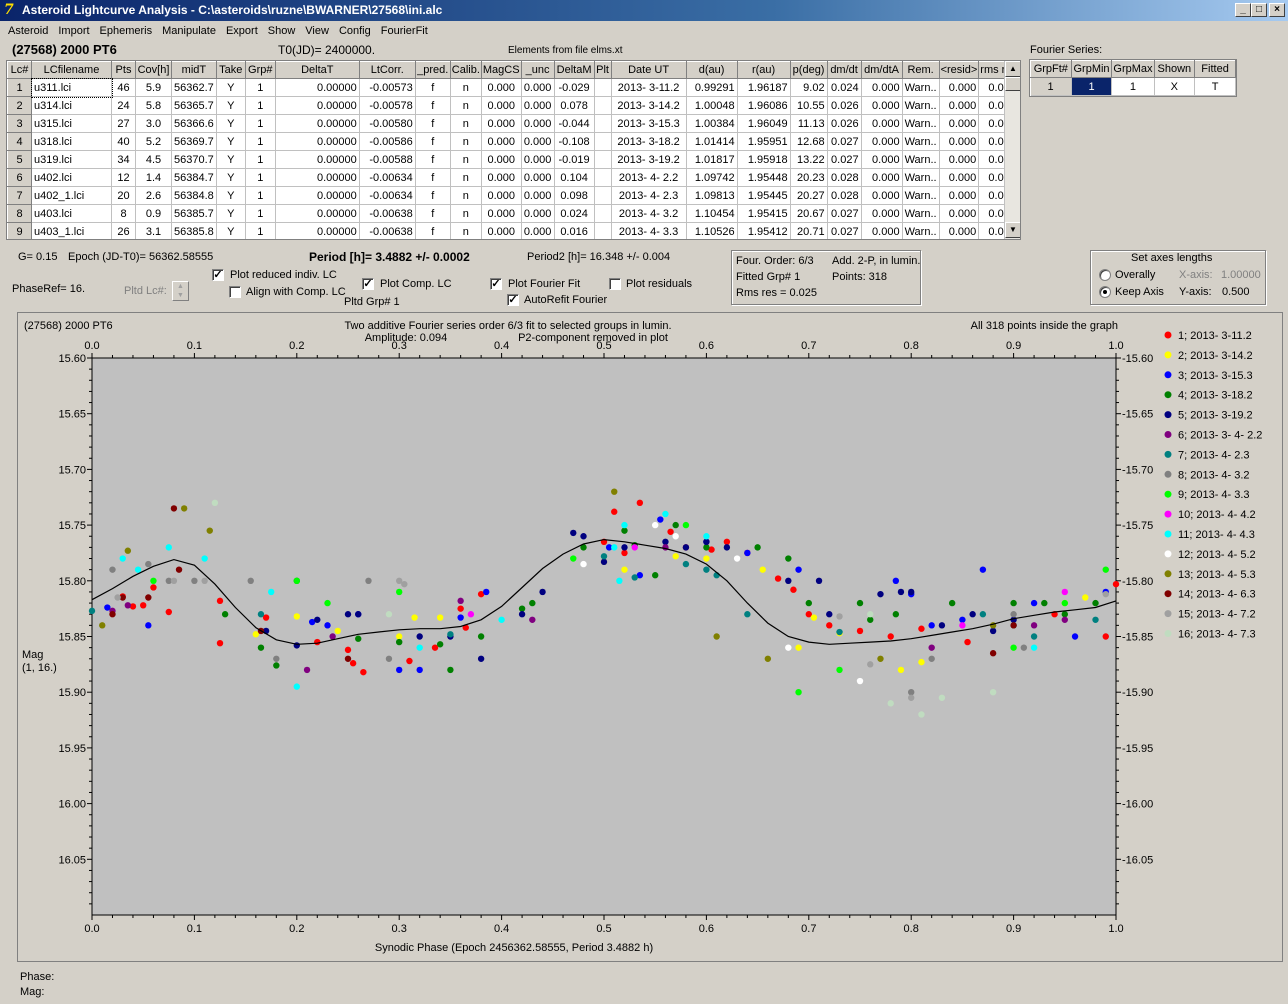 This screenshot has height=1004, width=1288. Describe the element at coordinates (1105, 275) in the screenshot. I see `overally-radio` at that location.